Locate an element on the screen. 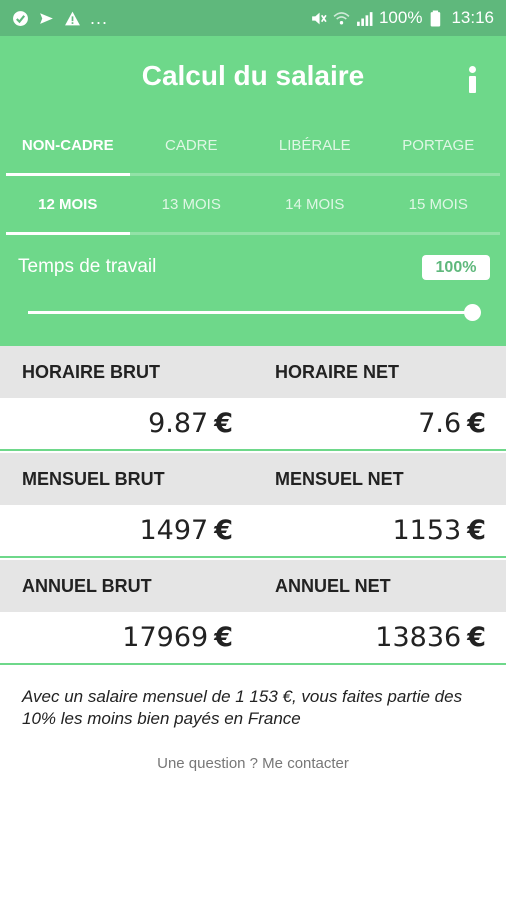 This screenshot has height=900, width=506. battery-percent: 100% is located at coordinates (400, 17).